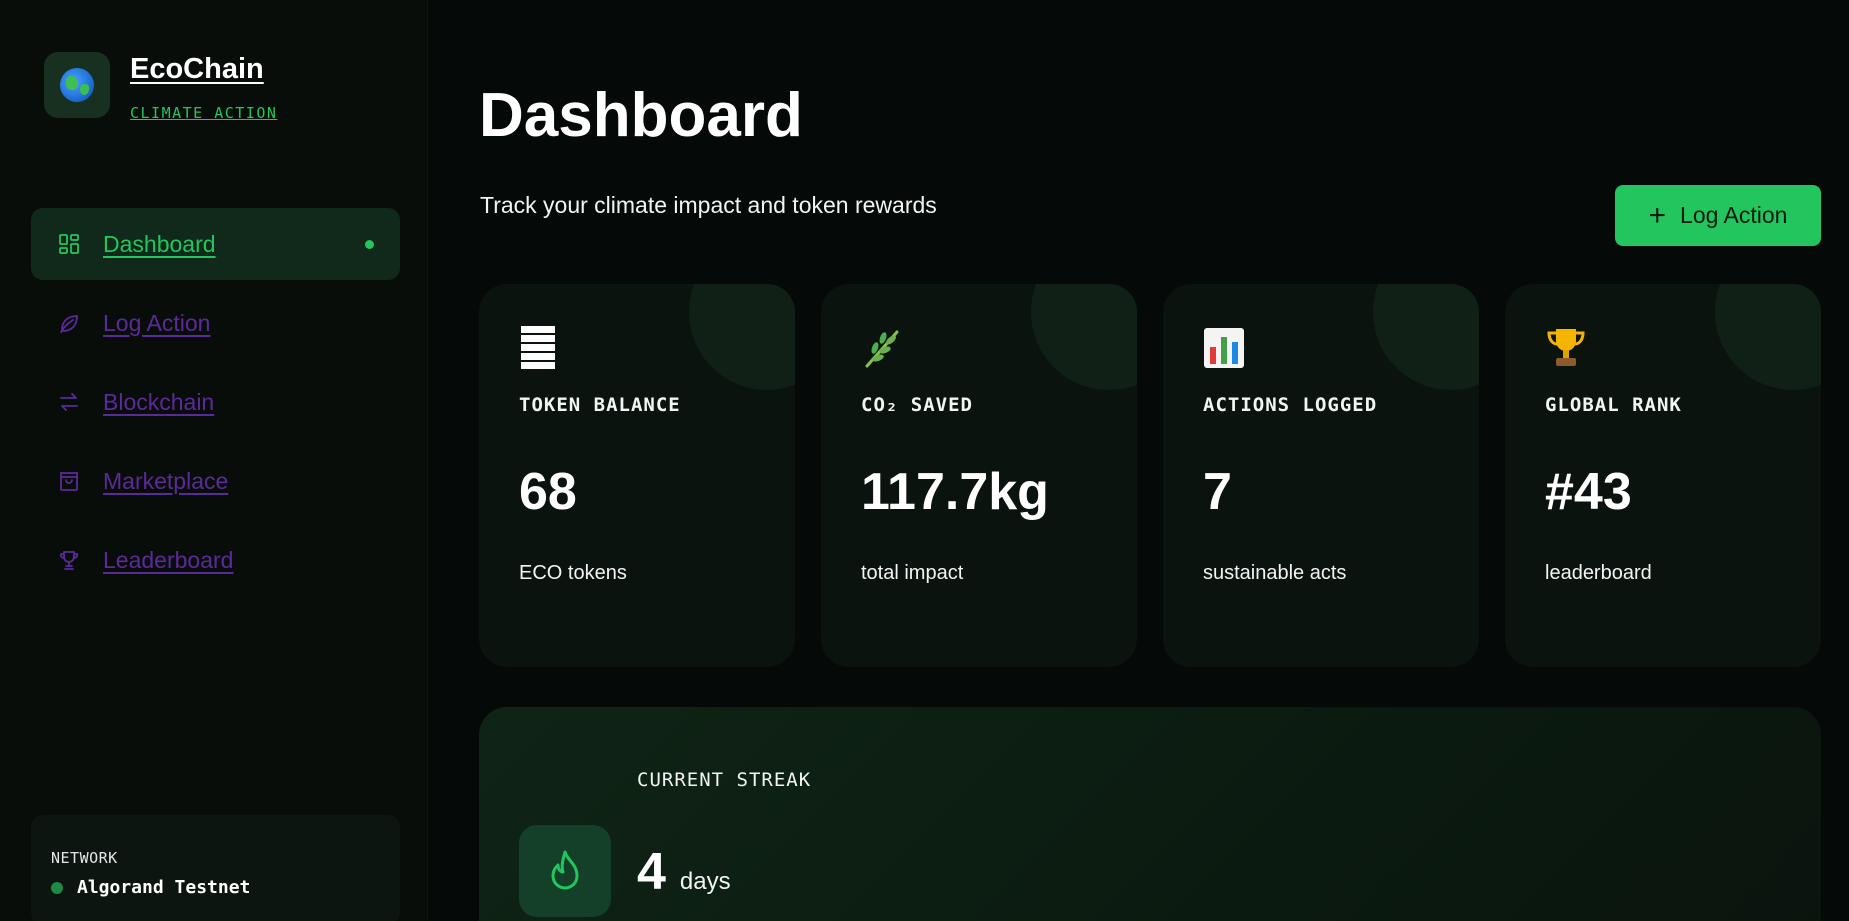 The width and height of the screenshot is (1849, 921). I want to click on logo, so click(77, 85).